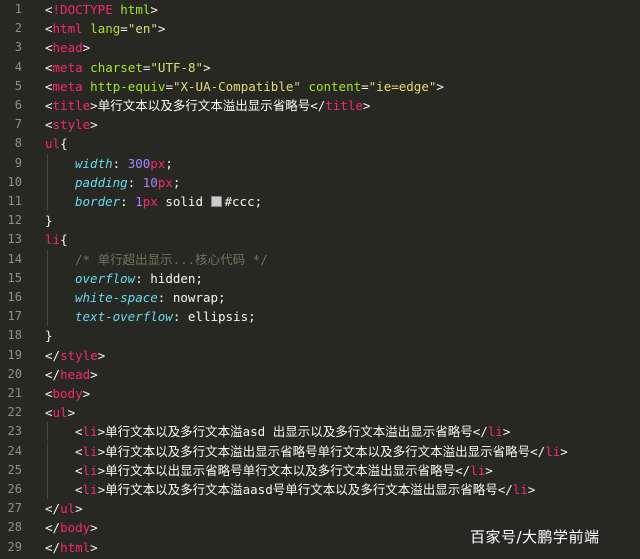 The image size is (640, 559). What do you see at coordinates (320, 374) in the screenshot?
I see `code-line: 20 </head>` at bounding box center [320, 374].